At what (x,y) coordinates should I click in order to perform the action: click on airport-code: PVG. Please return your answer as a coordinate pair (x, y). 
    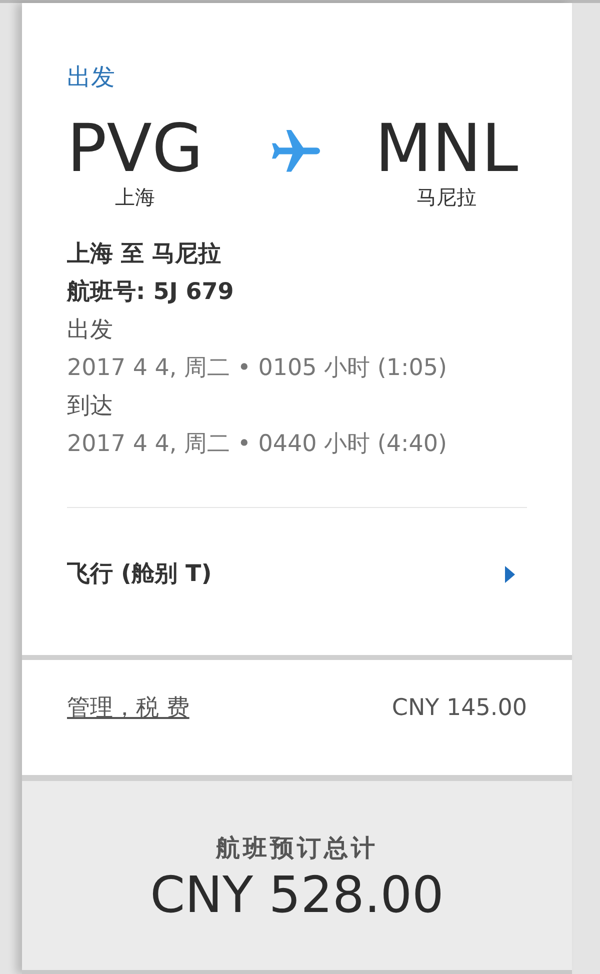
    Looking at the image, I should click on (135, 149).